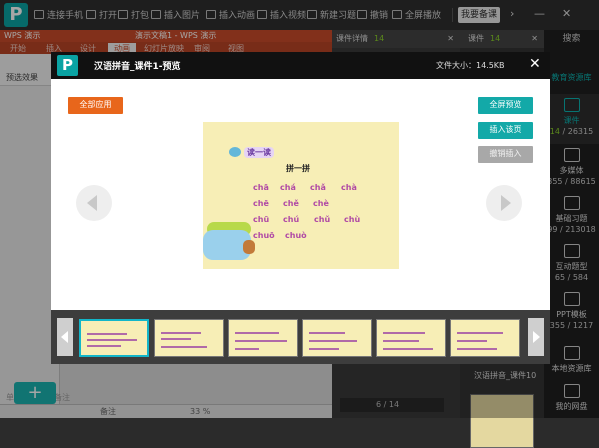 This screenshot has width=599, height=448. Describe the element at coordinates (321, 203) in the screenshot. I see `pinyin: chè` at that location.